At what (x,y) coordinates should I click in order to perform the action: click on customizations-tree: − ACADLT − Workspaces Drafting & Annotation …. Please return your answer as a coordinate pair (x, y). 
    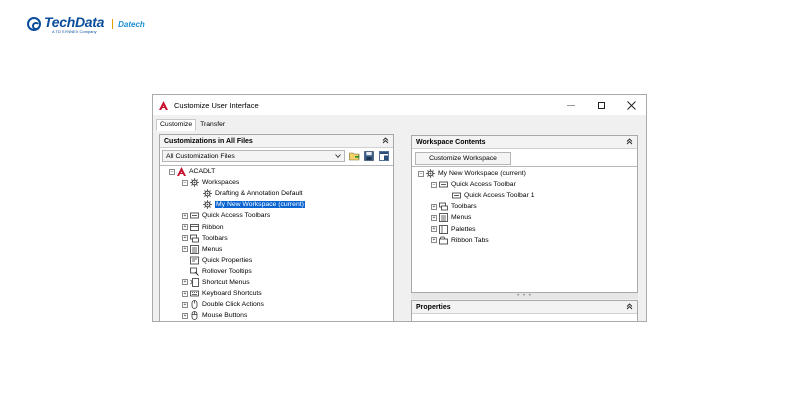
    Looking at the image, I should click on (276, 243).